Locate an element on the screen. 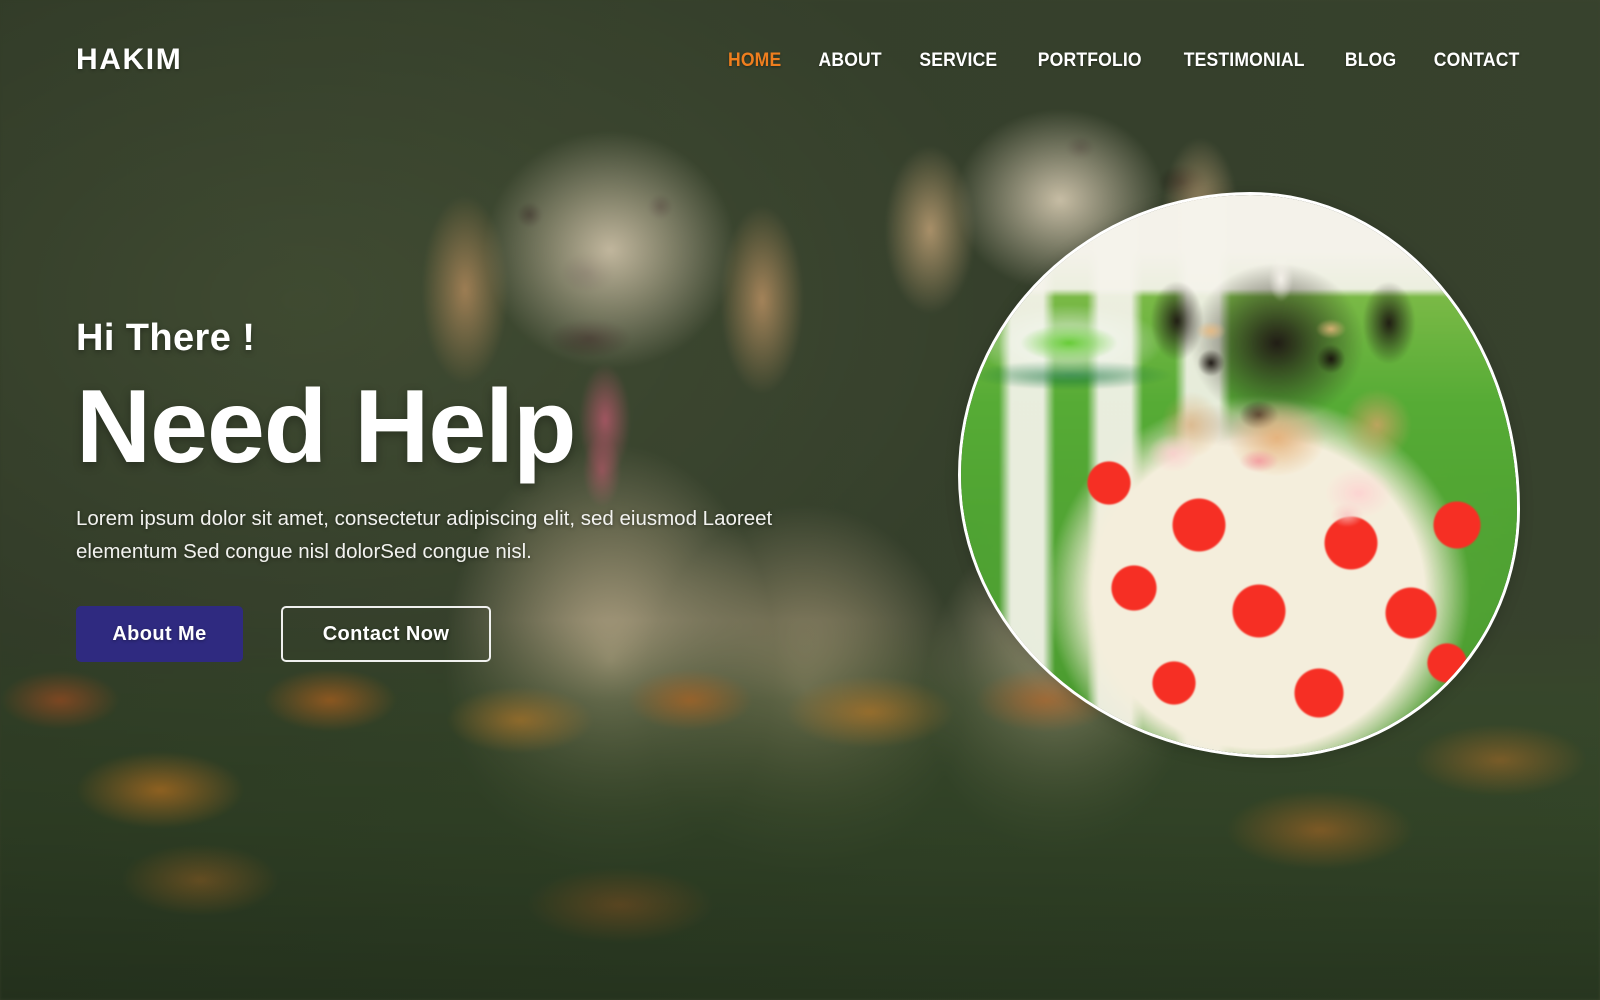  brand-logo: HAKIM is located at coordinates (129, 60).